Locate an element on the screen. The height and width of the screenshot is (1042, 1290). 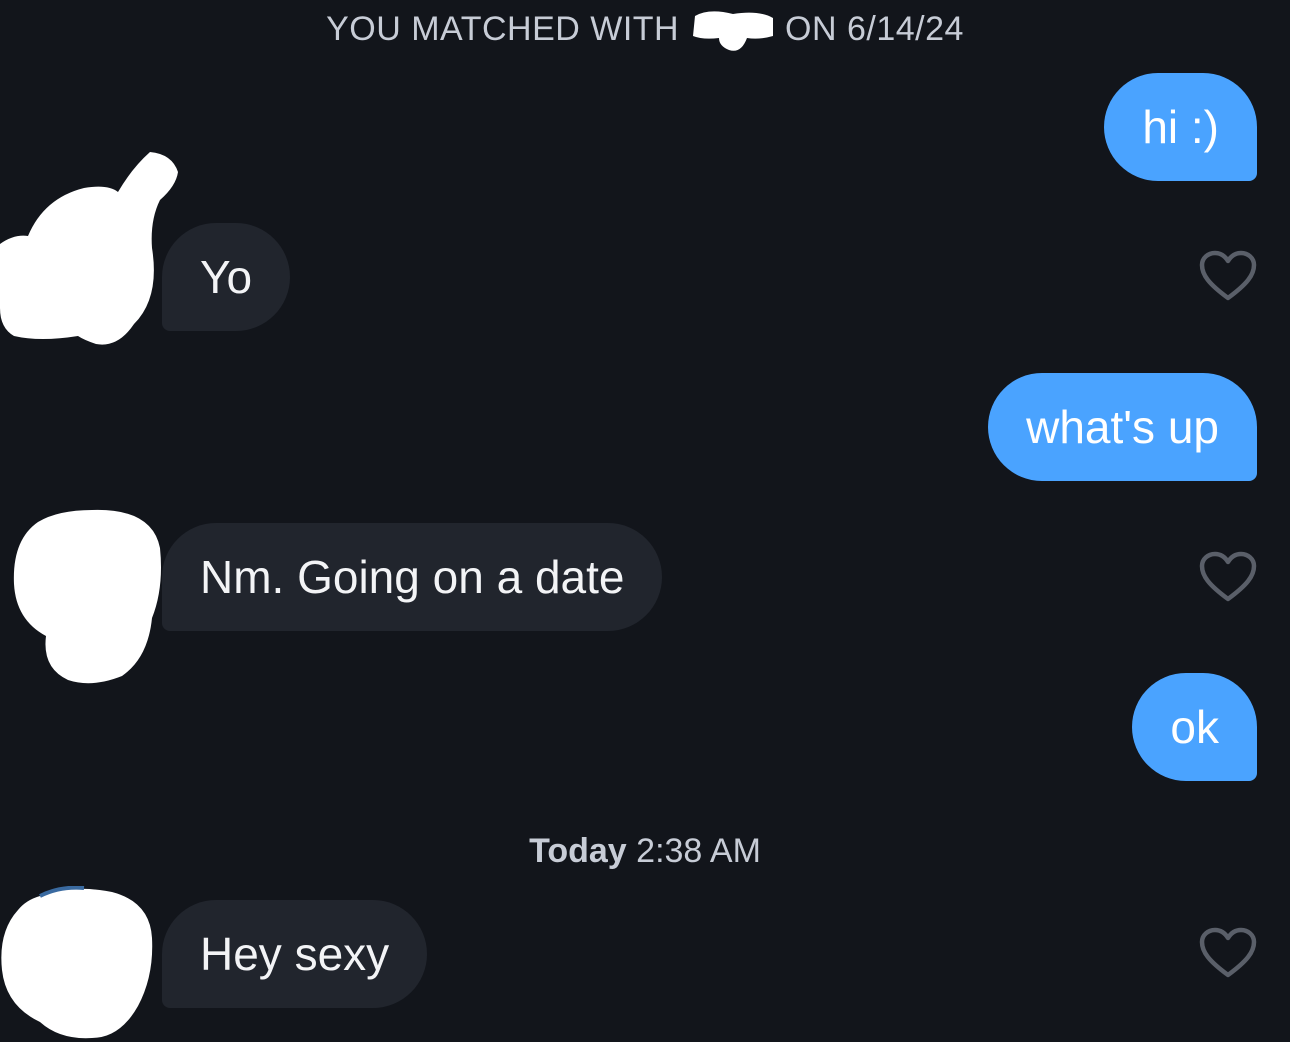
message-sent: what's up is located at coordinates (1122, 427).